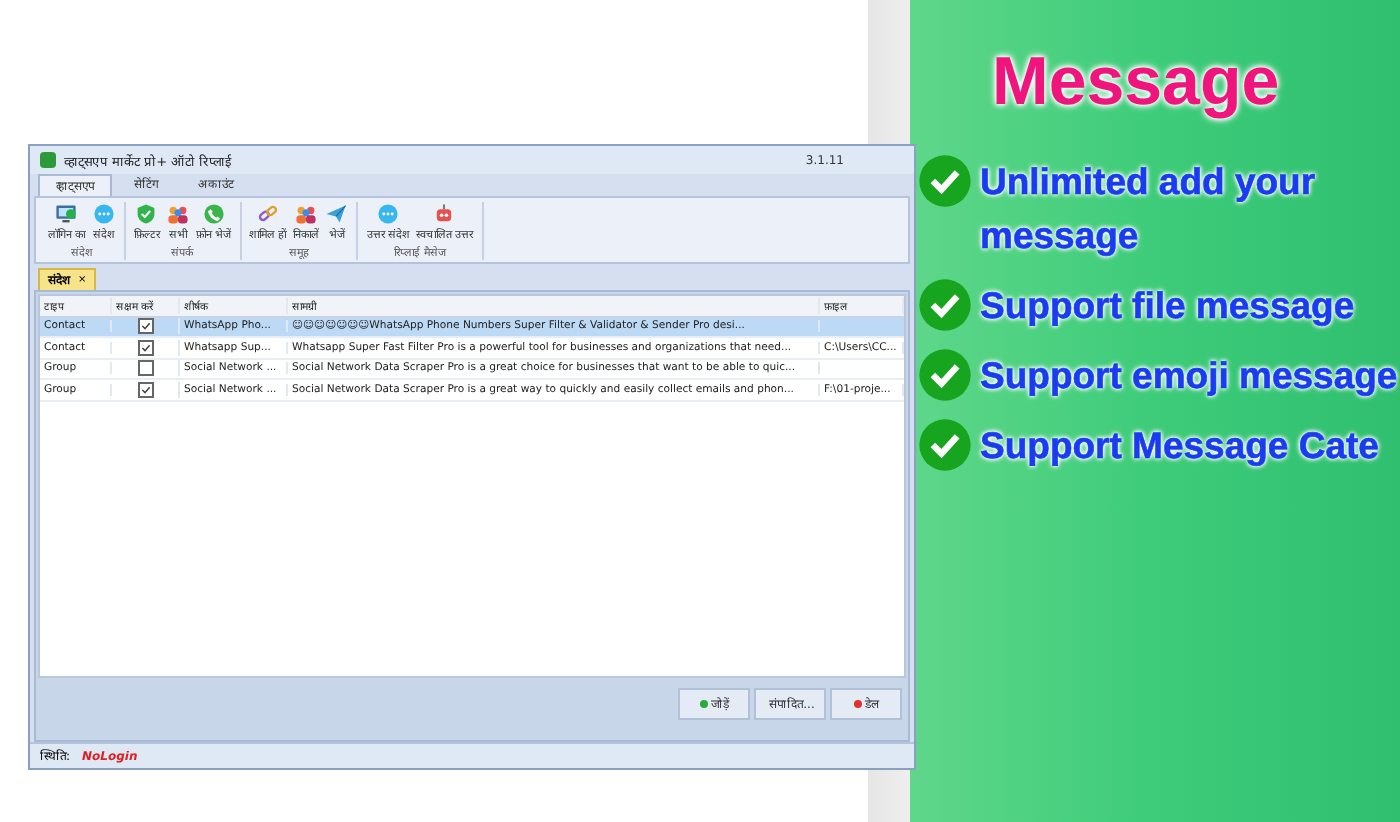  What do you see at coordinates (1180, 446) in the screenshot?
I see `feature-text: Support Message Cate` at bounding box center [1180, 446].